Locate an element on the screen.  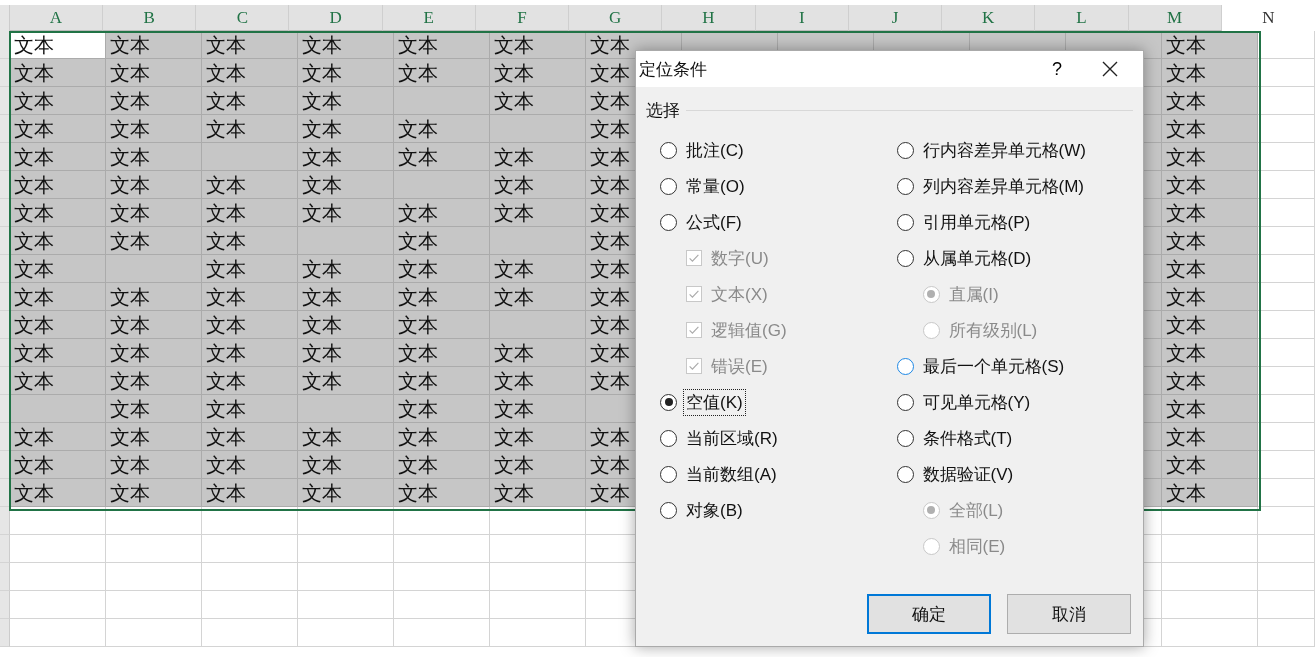
dialog-button: 取消 is located at coordinates (1069, 614).